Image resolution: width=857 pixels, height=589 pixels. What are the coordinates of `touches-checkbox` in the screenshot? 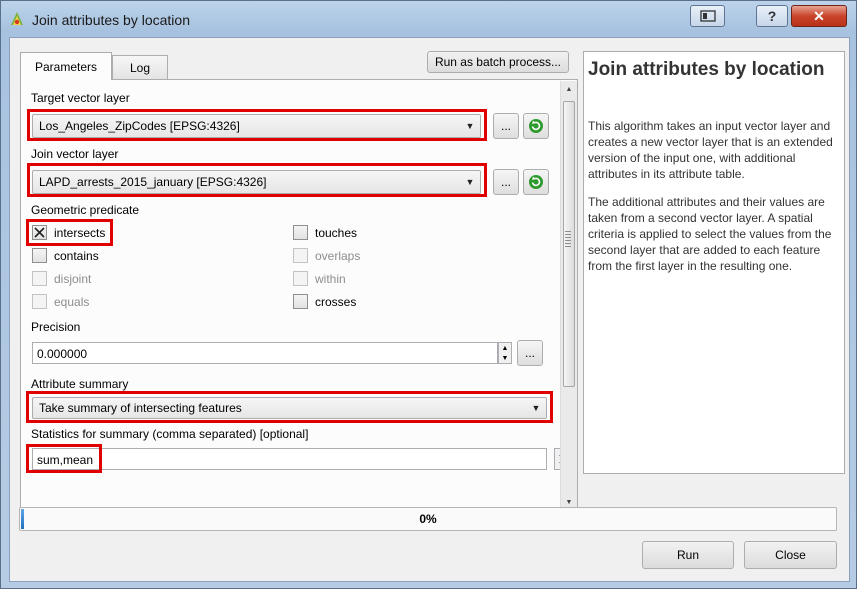 It's located at (300, 232).